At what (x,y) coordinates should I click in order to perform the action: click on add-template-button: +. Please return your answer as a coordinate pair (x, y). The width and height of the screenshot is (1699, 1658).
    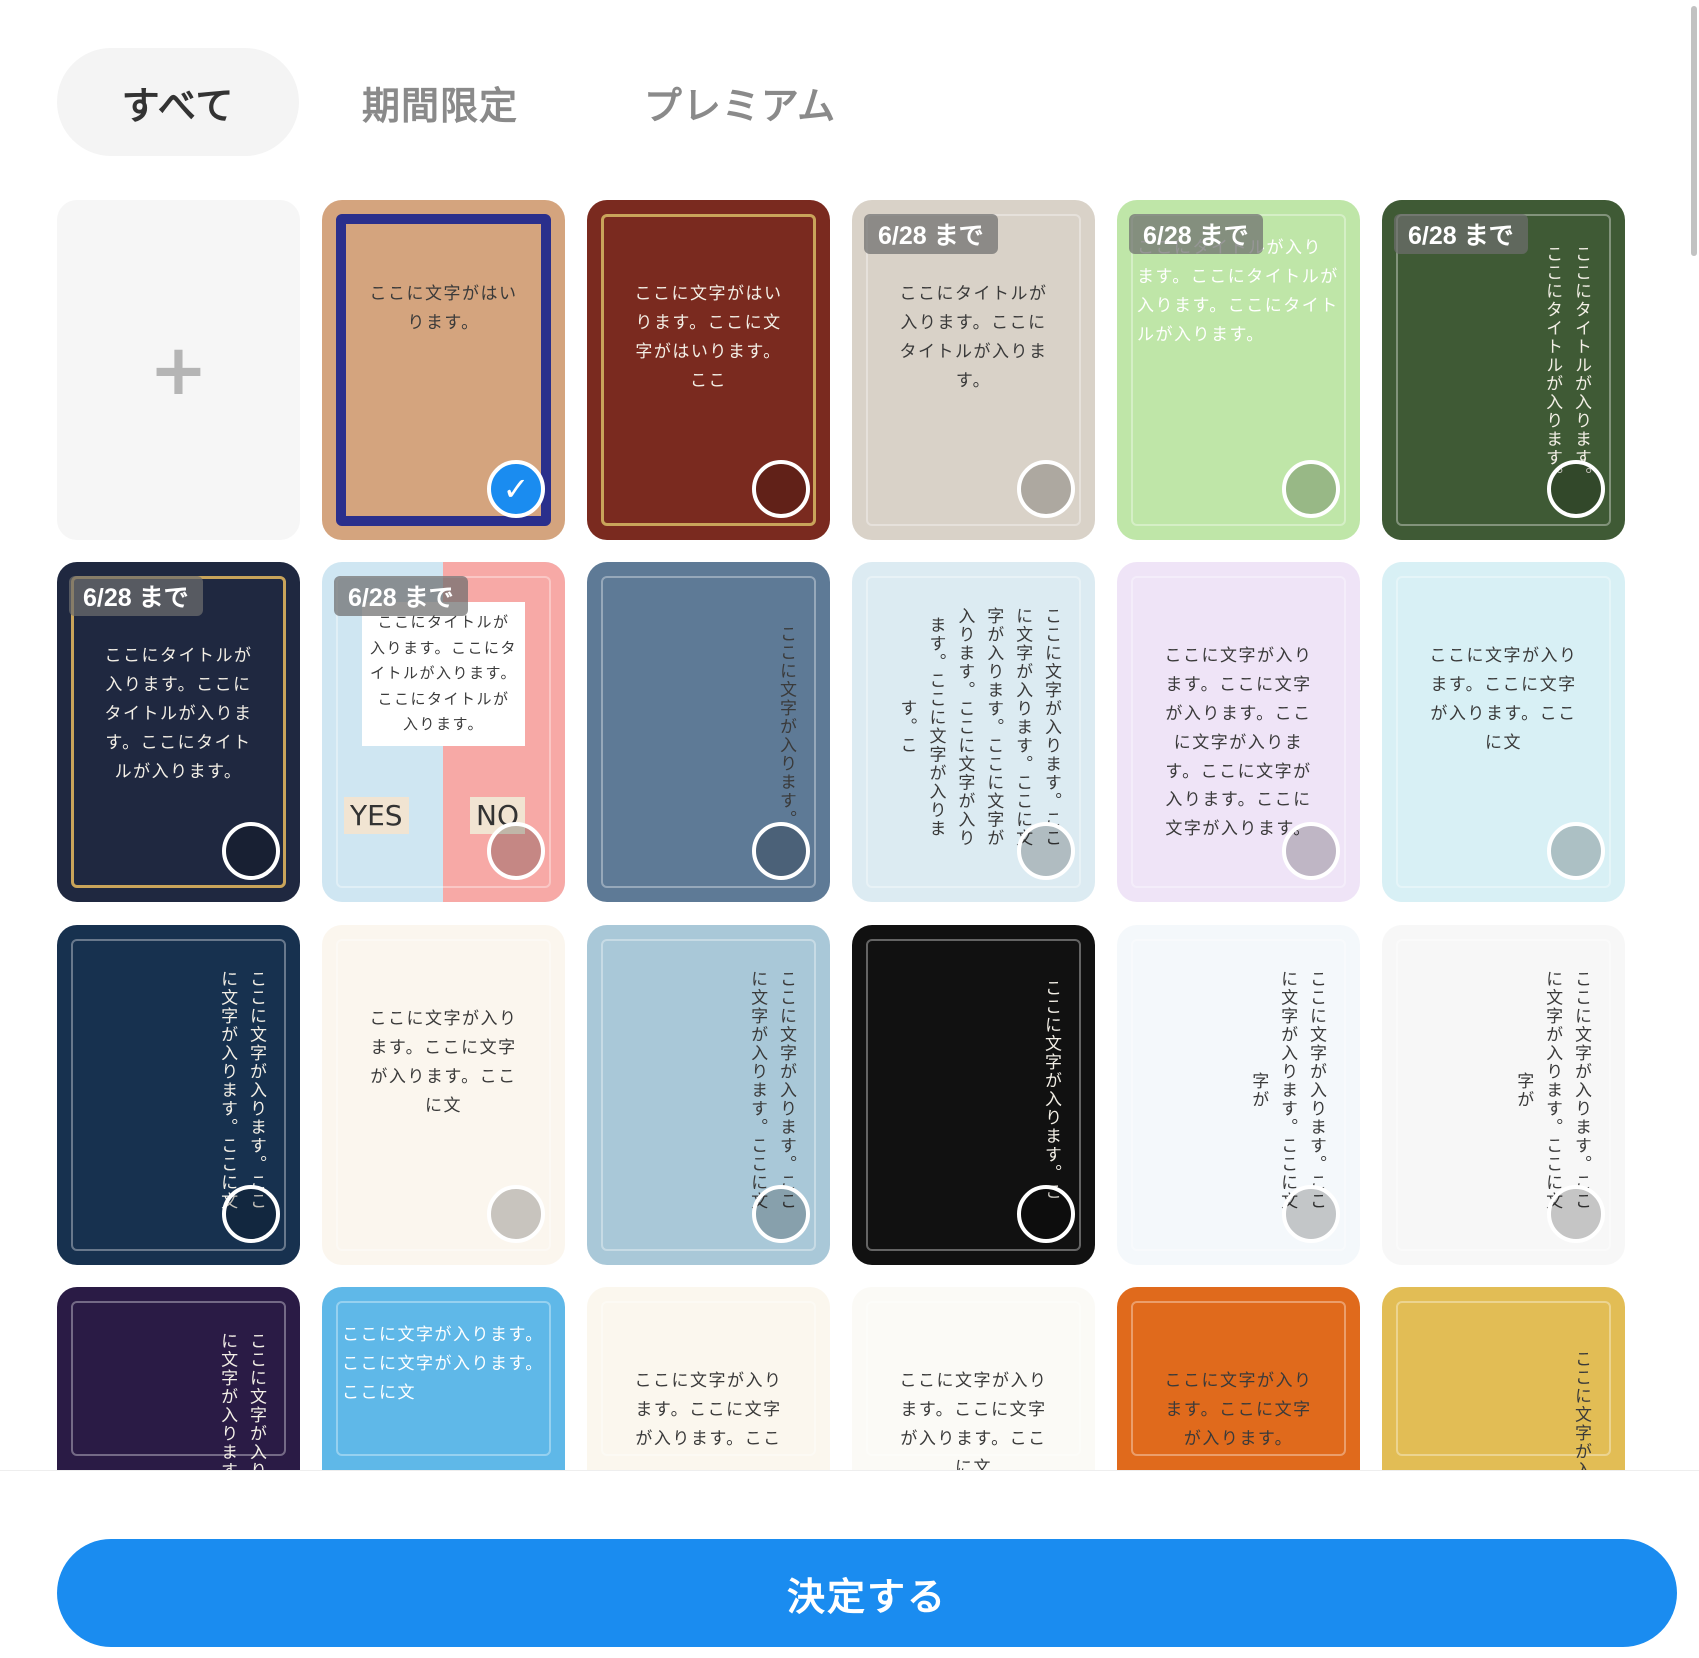
    Looking at the image, I should click on (178, 370).